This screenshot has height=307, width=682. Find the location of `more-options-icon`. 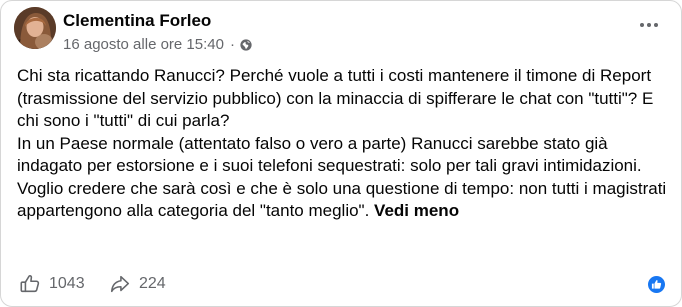

more-options-icon is located at coordinates (649, 25).